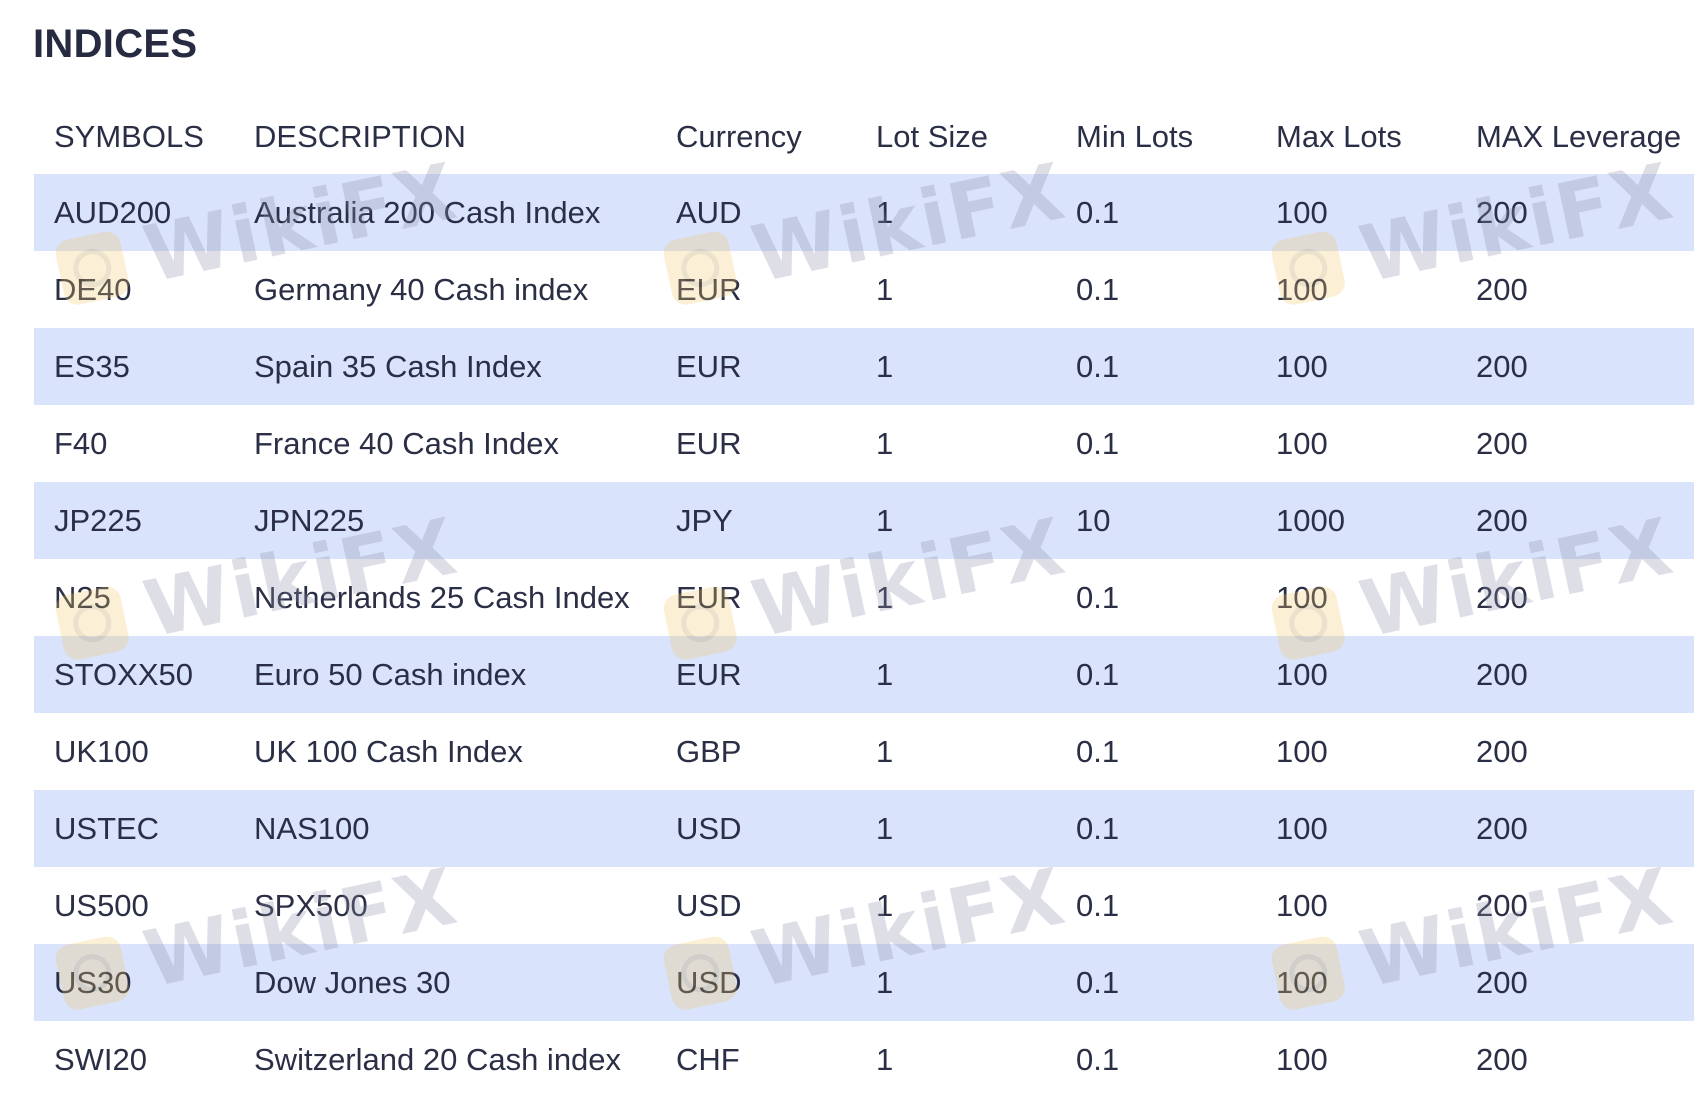 The image size is (1694, 1098). I want to click on cell-currency: JPY, so click(704, 520).